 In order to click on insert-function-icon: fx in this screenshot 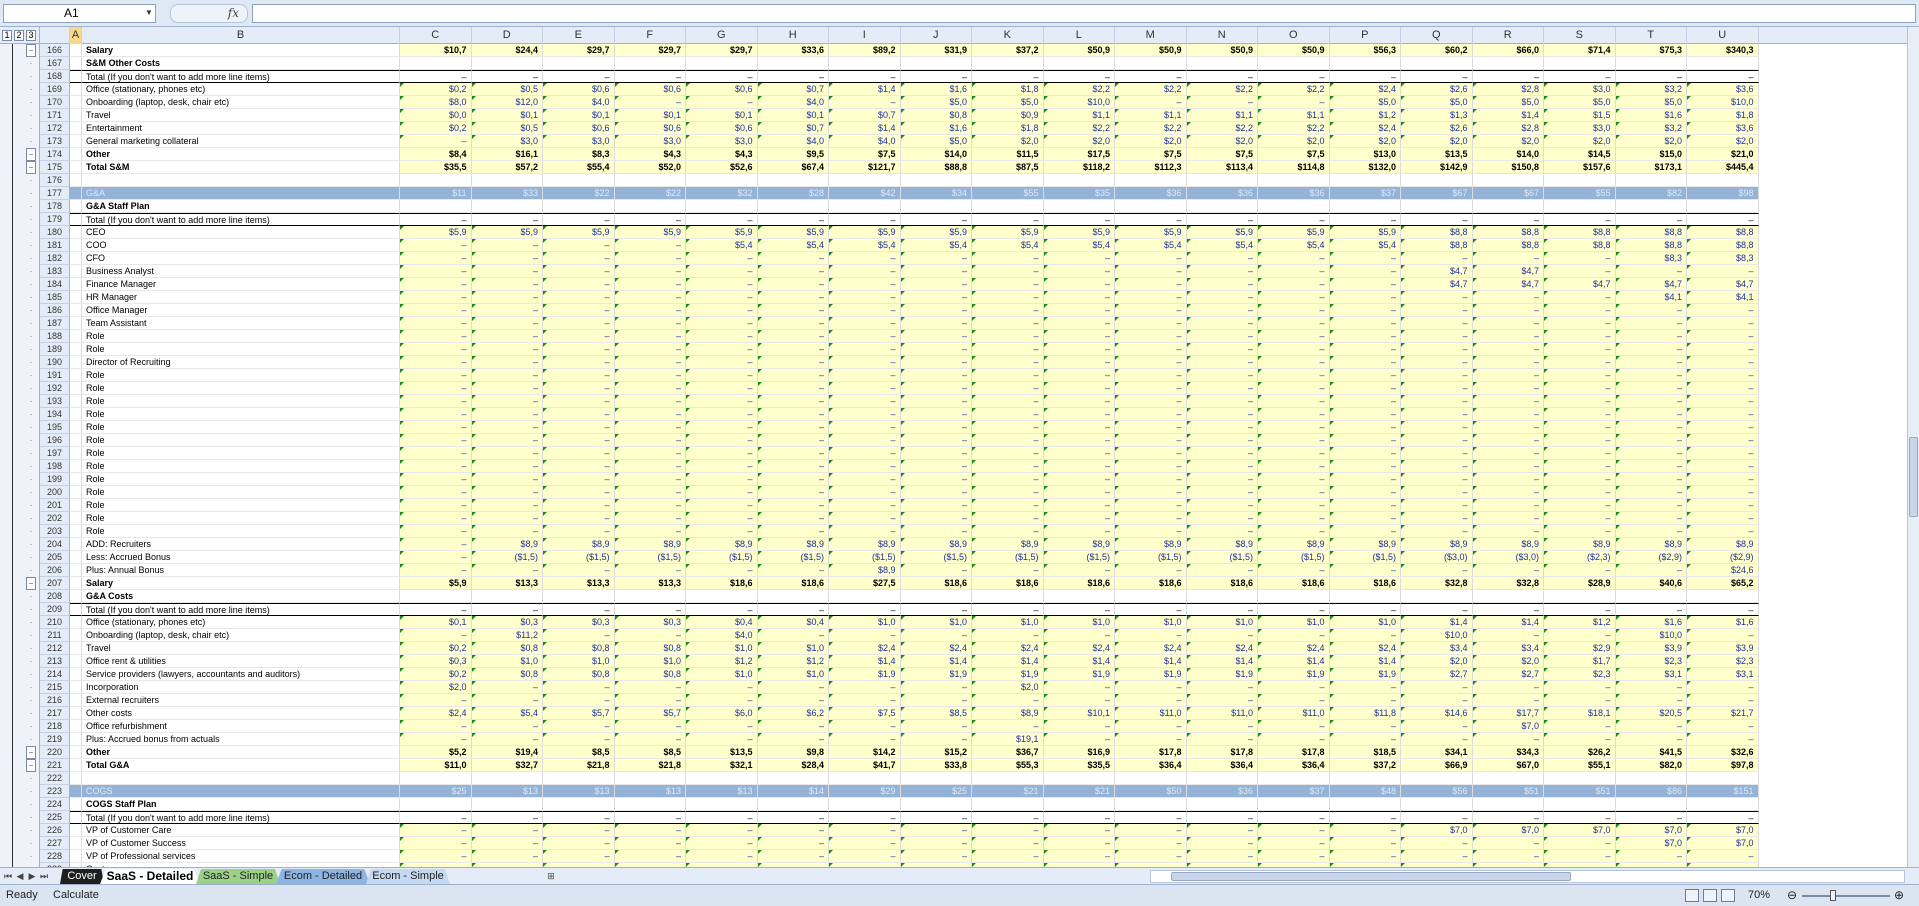, I will do `click(209, 13)`.